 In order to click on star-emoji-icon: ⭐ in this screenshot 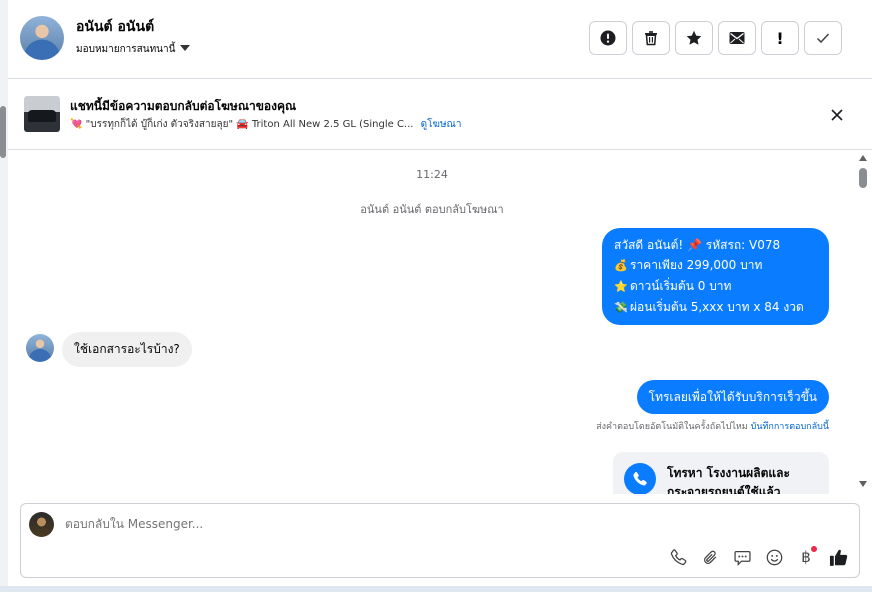, I will do `click(621, 286)`.